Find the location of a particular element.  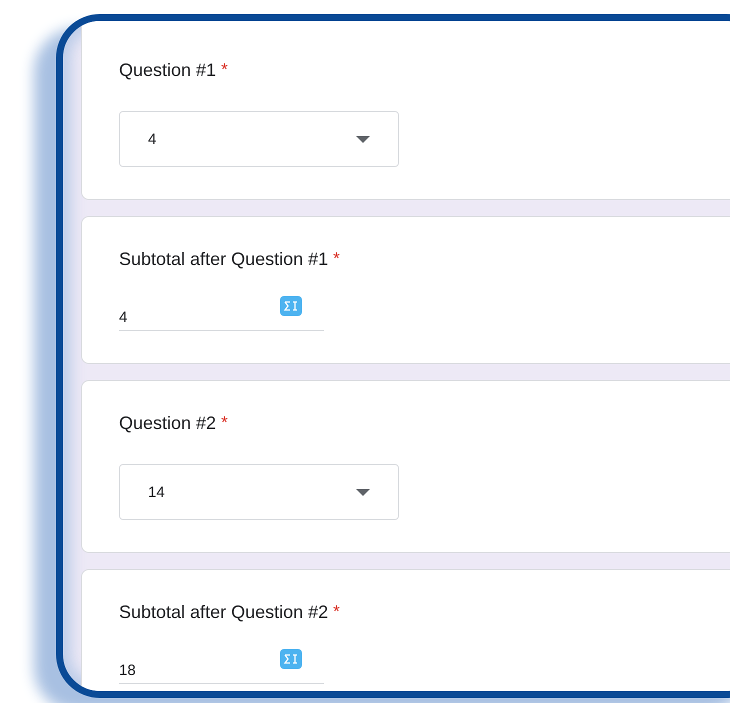

answer-field: 4 is located at coordinates (123, 312).